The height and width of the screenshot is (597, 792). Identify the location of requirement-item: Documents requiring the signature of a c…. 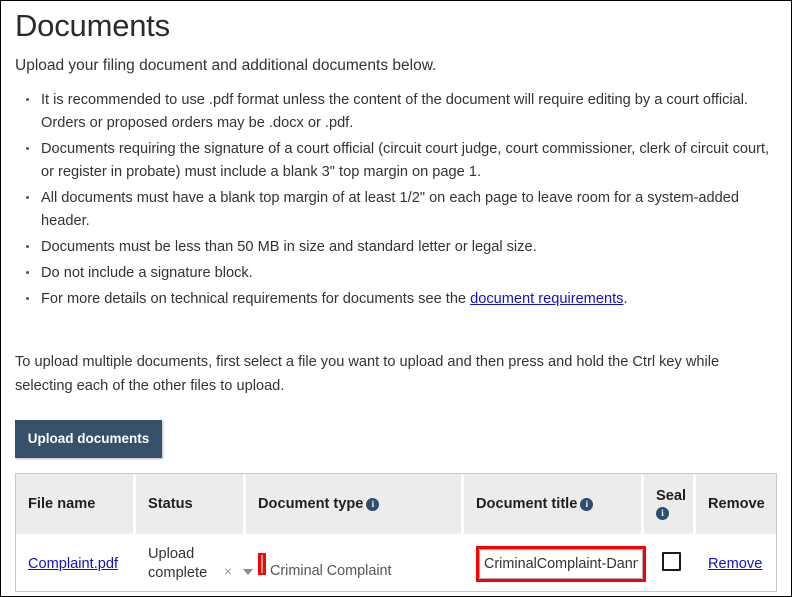
(401, 161).